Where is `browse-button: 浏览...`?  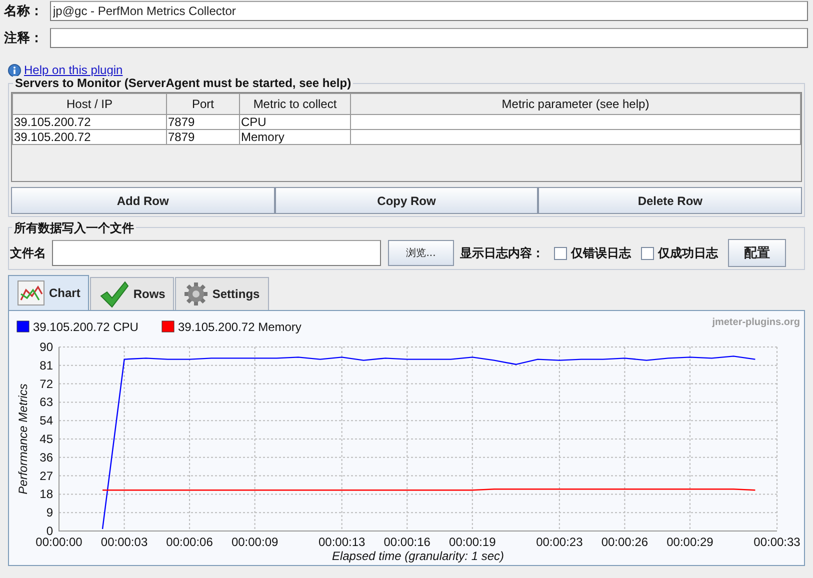
browse-button: 浏览... is located at coordinates (421, 253).